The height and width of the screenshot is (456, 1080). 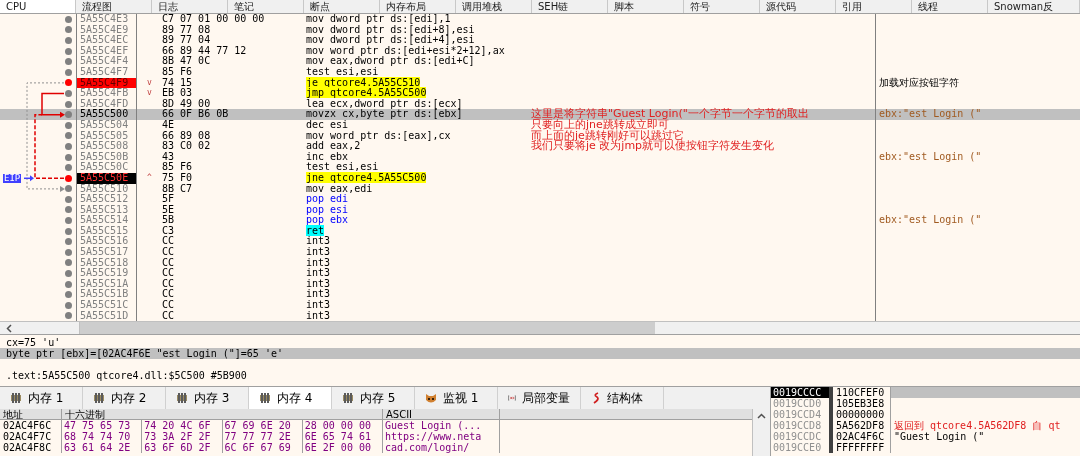 I want to click on instruction-cell: mov word ptr ds:[edi+esi*2+12],ax, so click(x=405, y=50).